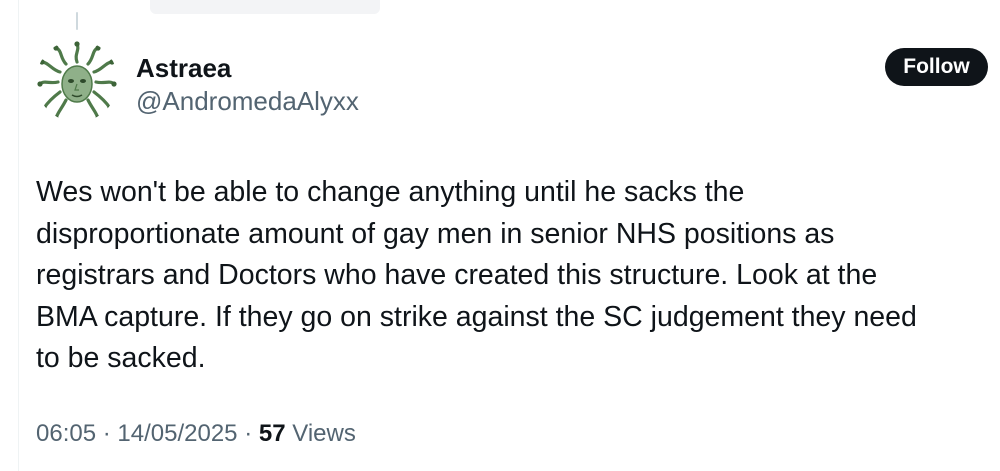  Describe the element at coordinates (324, 433) in the screenshot. I see `views-label: Views` at that location.